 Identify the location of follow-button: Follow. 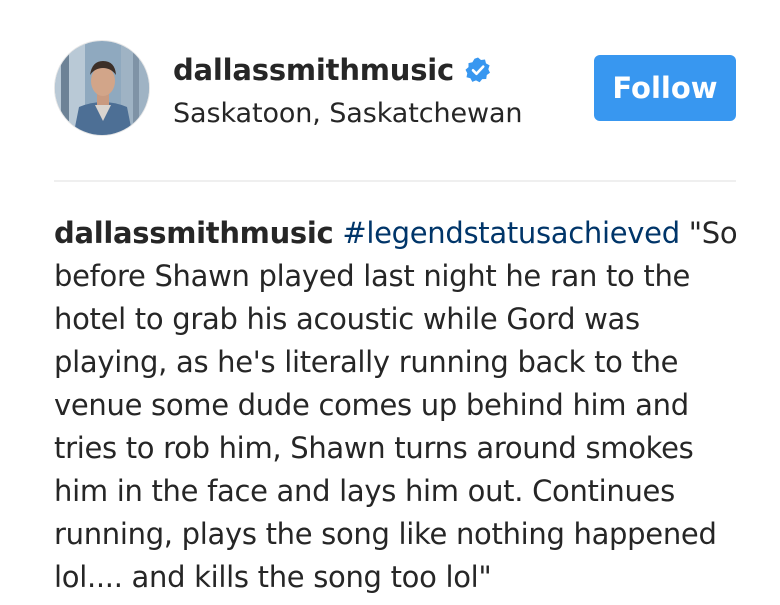
(665, 88).